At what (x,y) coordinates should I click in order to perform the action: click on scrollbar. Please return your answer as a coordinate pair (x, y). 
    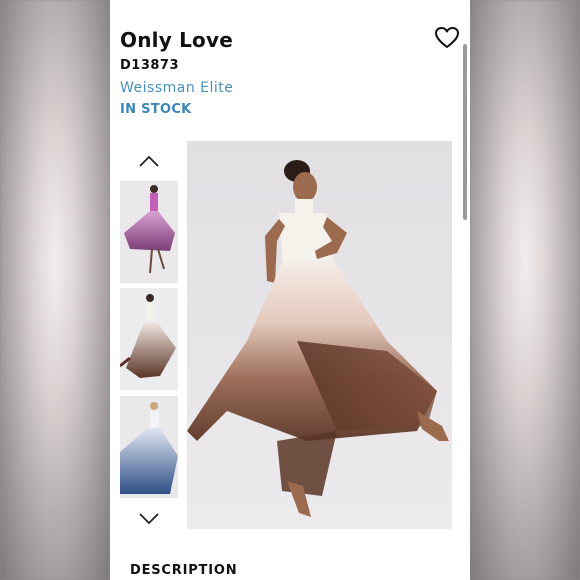
    Looking at the image, I should click on (465, 132).